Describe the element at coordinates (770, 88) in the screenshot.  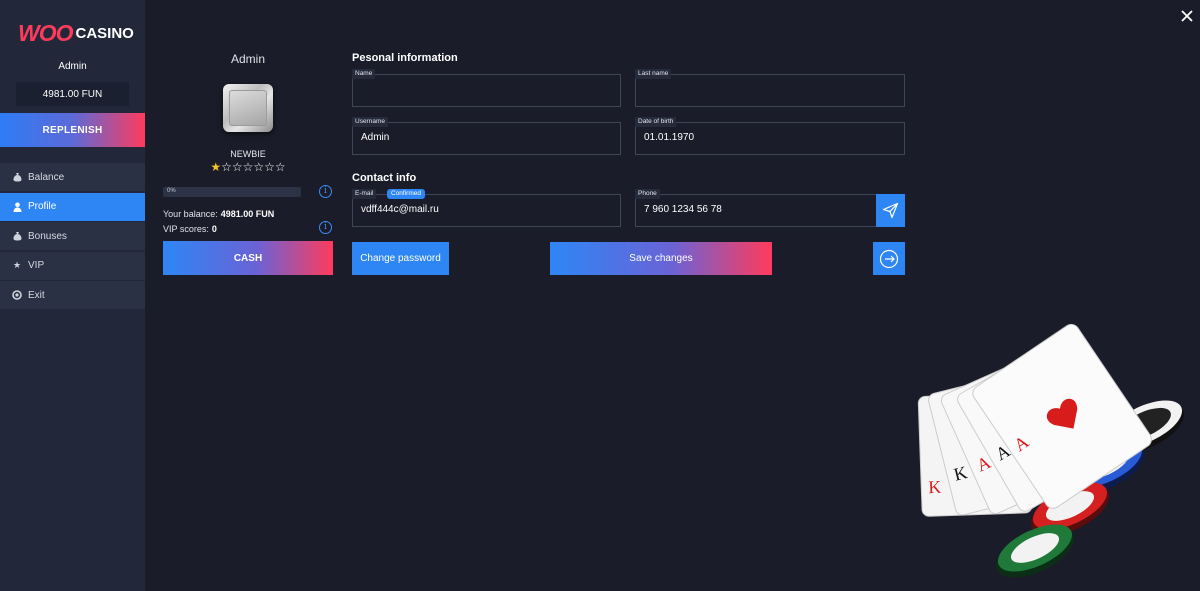
I see `last-name-field: Last name` at that location.